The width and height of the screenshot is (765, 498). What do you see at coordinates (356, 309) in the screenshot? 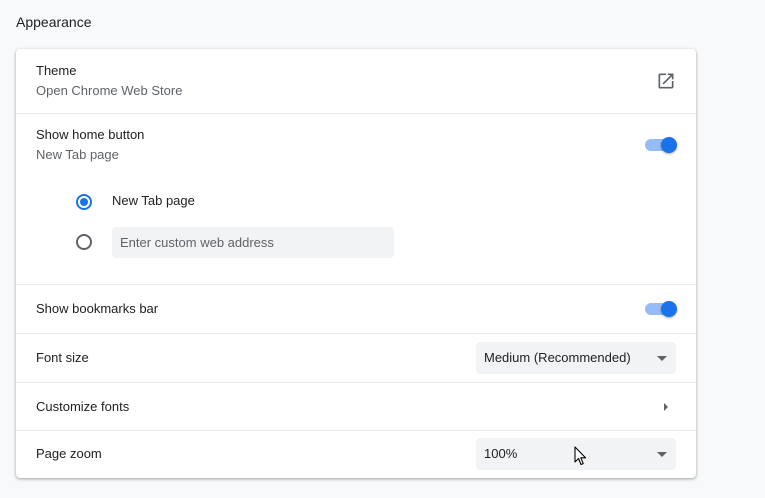
I see `bookmarks-bar-row: Show bookmarks bar` at bounding box center [356, 309].